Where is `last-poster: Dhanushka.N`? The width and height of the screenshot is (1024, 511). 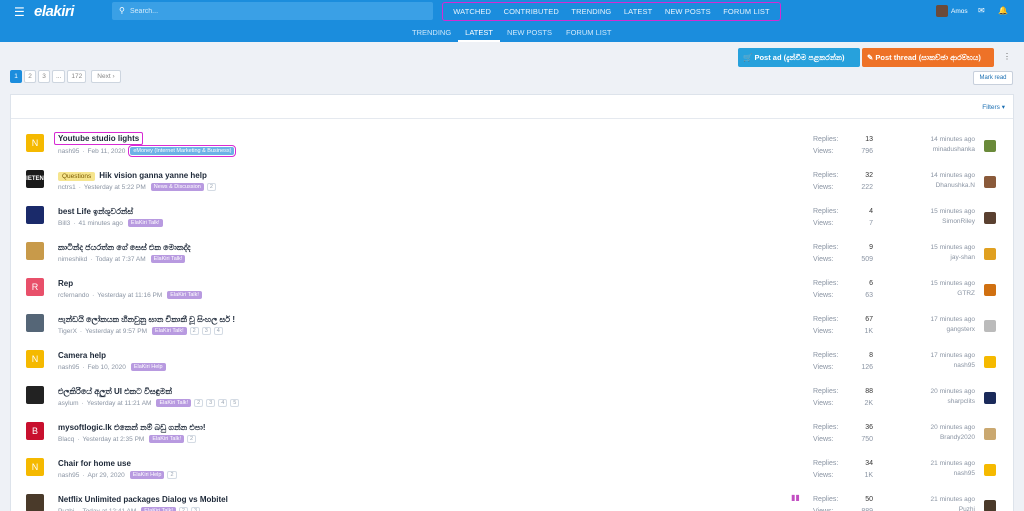 last-poster: Dhanushka.N is located at coordinates (928, 185).